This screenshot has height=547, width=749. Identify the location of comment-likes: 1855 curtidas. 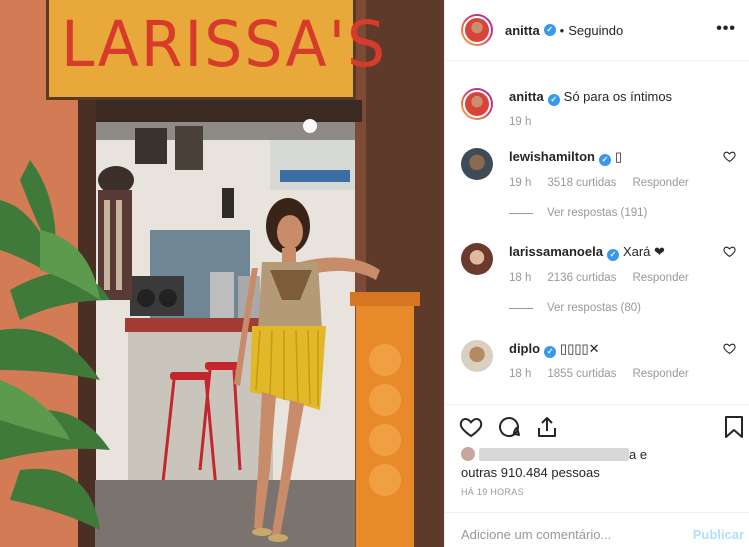
(581, 374).